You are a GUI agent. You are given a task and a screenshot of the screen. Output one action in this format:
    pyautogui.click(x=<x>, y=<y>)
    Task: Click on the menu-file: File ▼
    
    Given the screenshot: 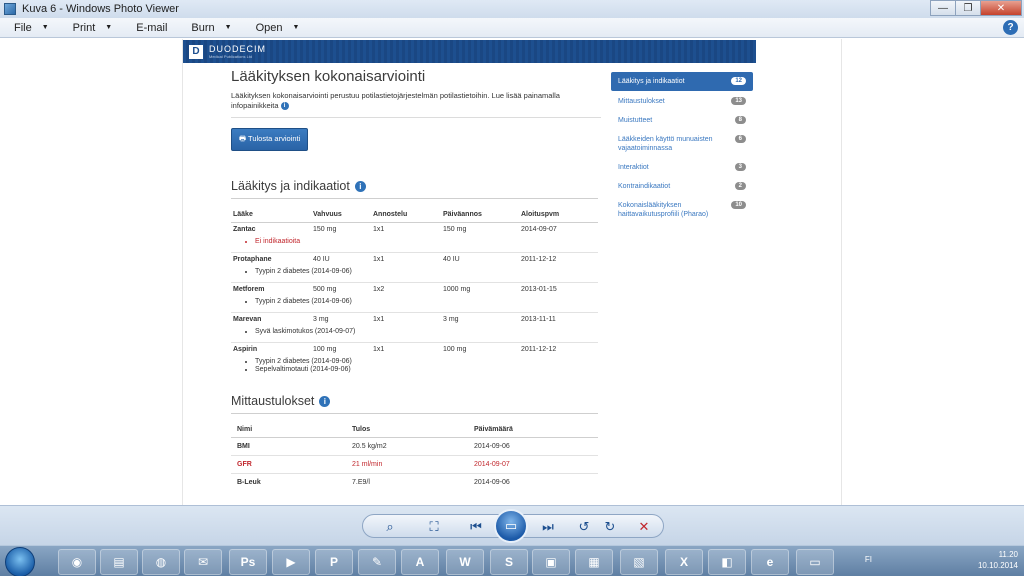 What is the action you would take?
    pyautogui.click(x=29, y=28)
    